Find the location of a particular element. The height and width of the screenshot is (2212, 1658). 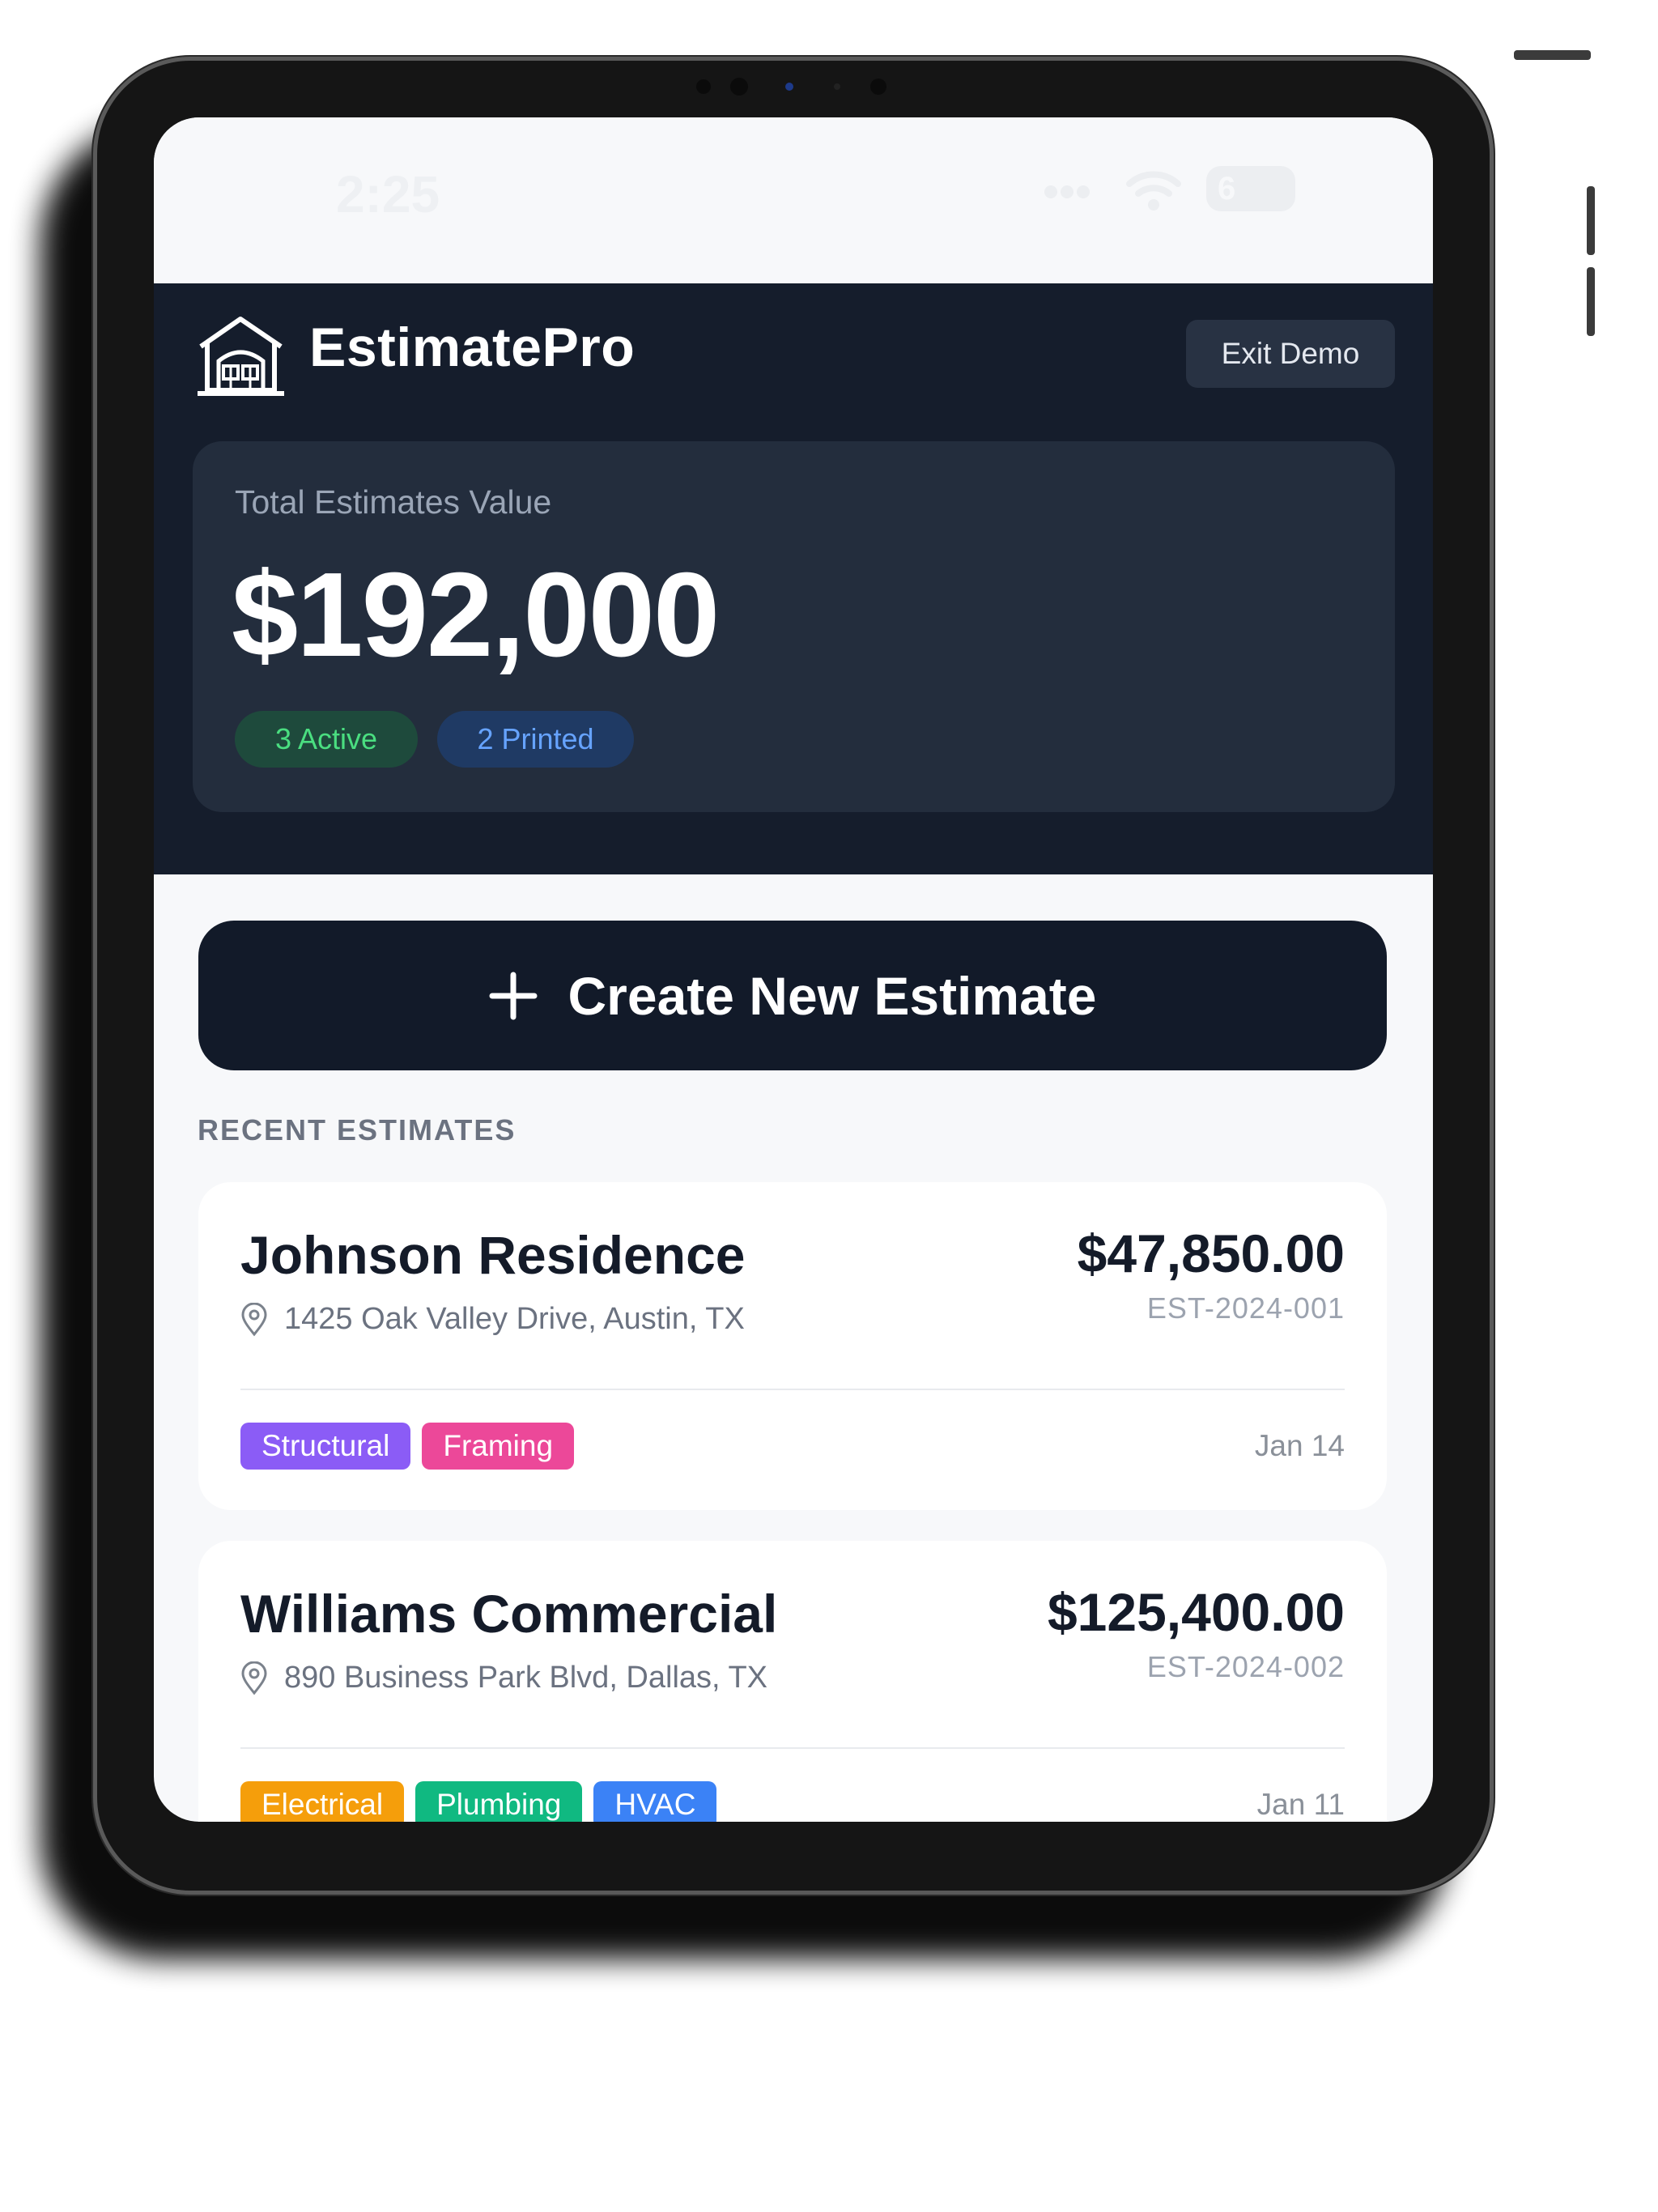

estimate-id: EST-2024-001 is located at coordinates (1245, 1308).